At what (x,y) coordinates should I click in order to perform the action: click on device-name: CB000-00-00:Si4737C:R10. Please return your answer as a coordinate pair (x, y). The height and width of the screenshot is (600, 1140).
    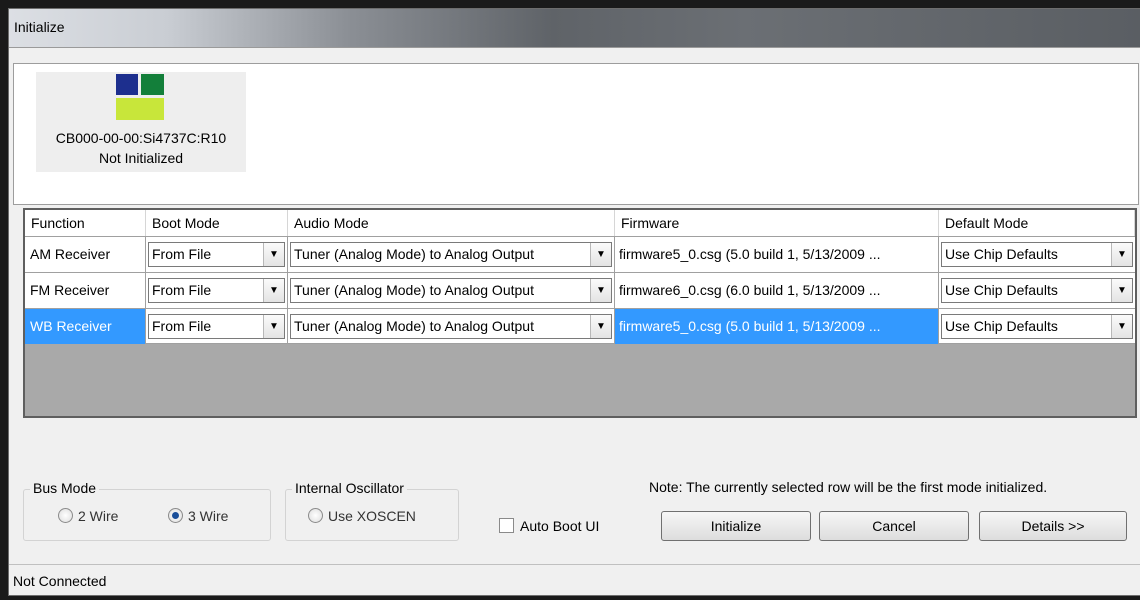
    Looking at the image, I should click on (141, 138).